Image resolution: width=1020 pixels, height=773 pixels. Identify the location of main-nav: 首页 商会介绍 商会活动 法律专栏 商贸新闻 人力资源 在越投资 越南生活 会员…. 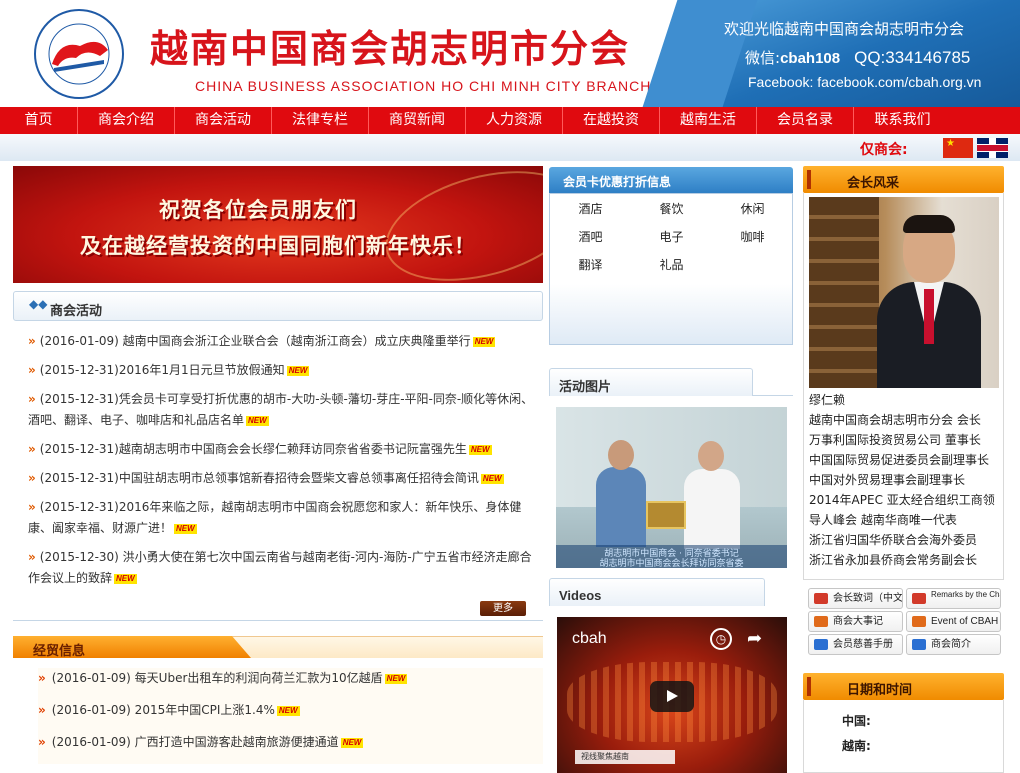
(510, 120).